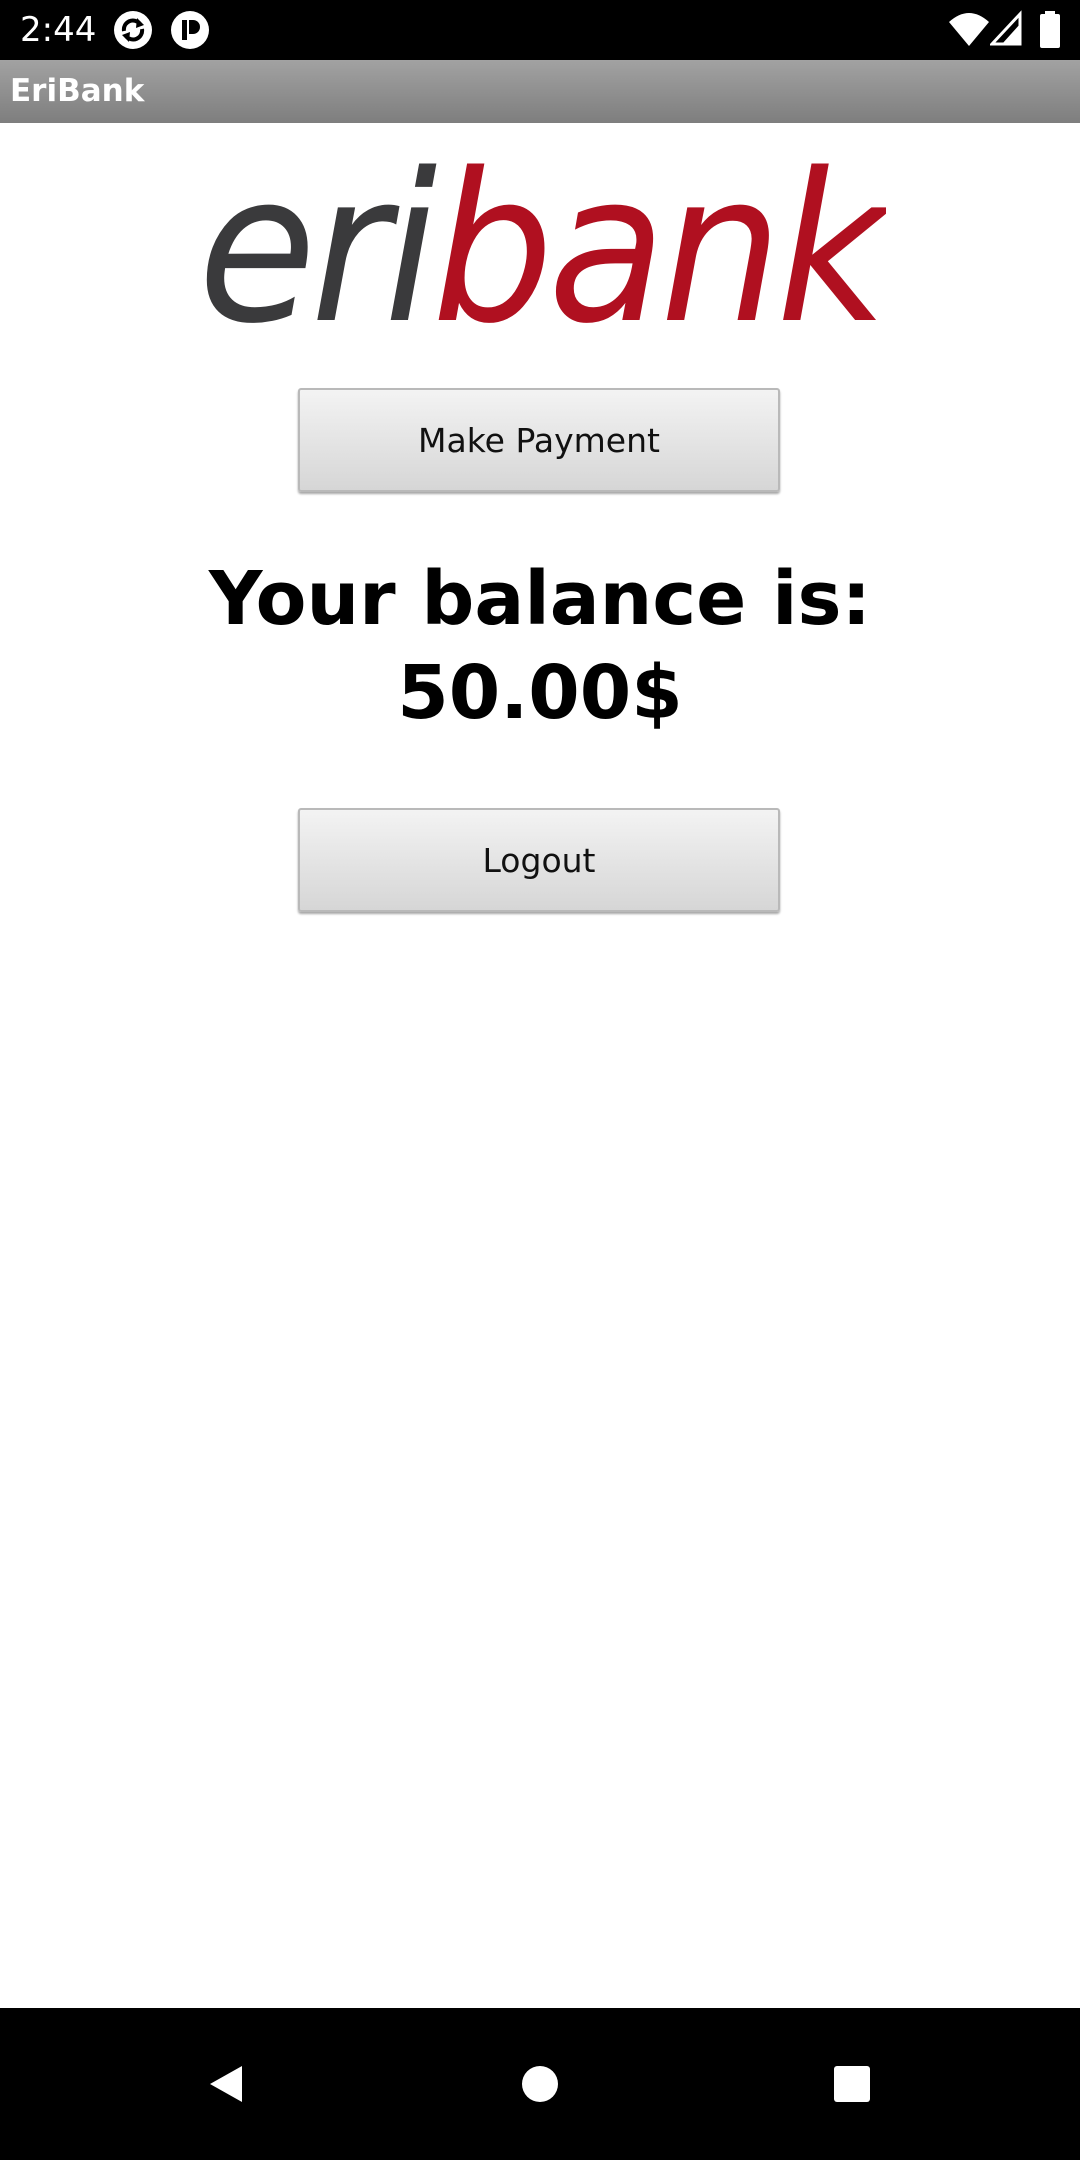  What do you see at coordinates (58, 30) in the screenshot?
I see `status-time: 2:44` at bounding box center [58, 30].